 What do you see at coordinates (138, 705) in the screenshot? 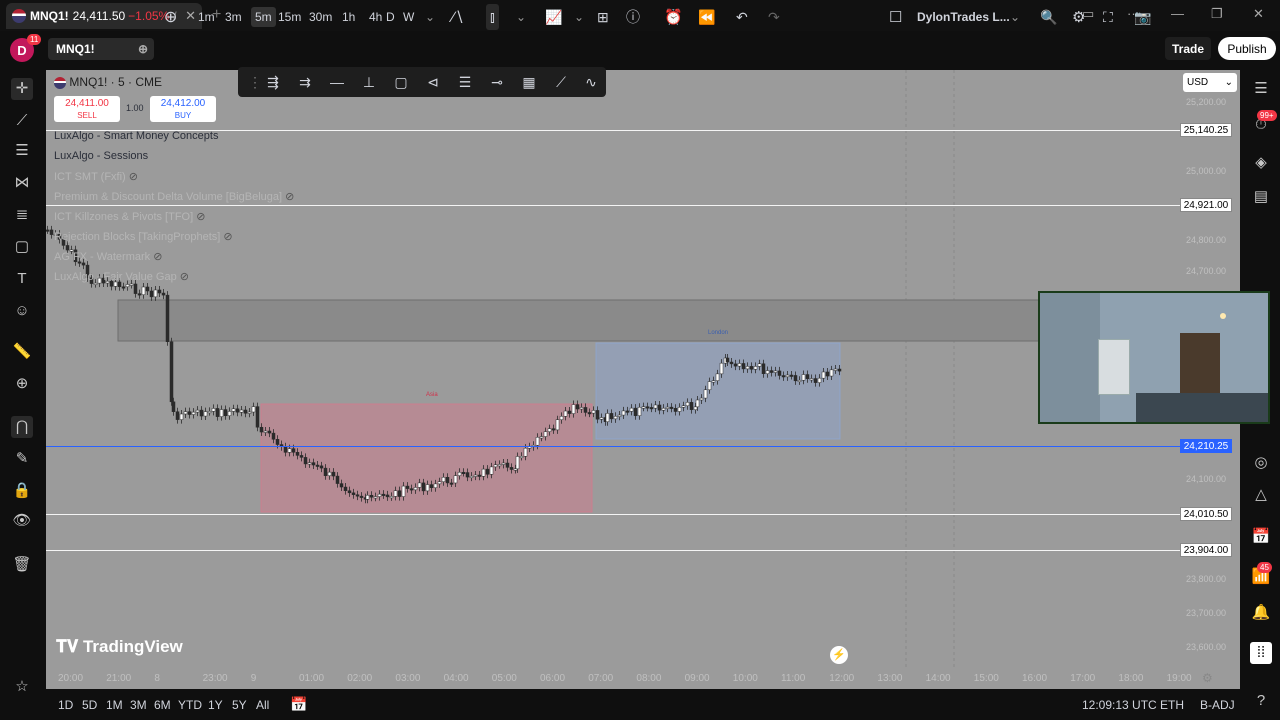
I see `range-button-3m: 3M` at bounding box center [138, 705].